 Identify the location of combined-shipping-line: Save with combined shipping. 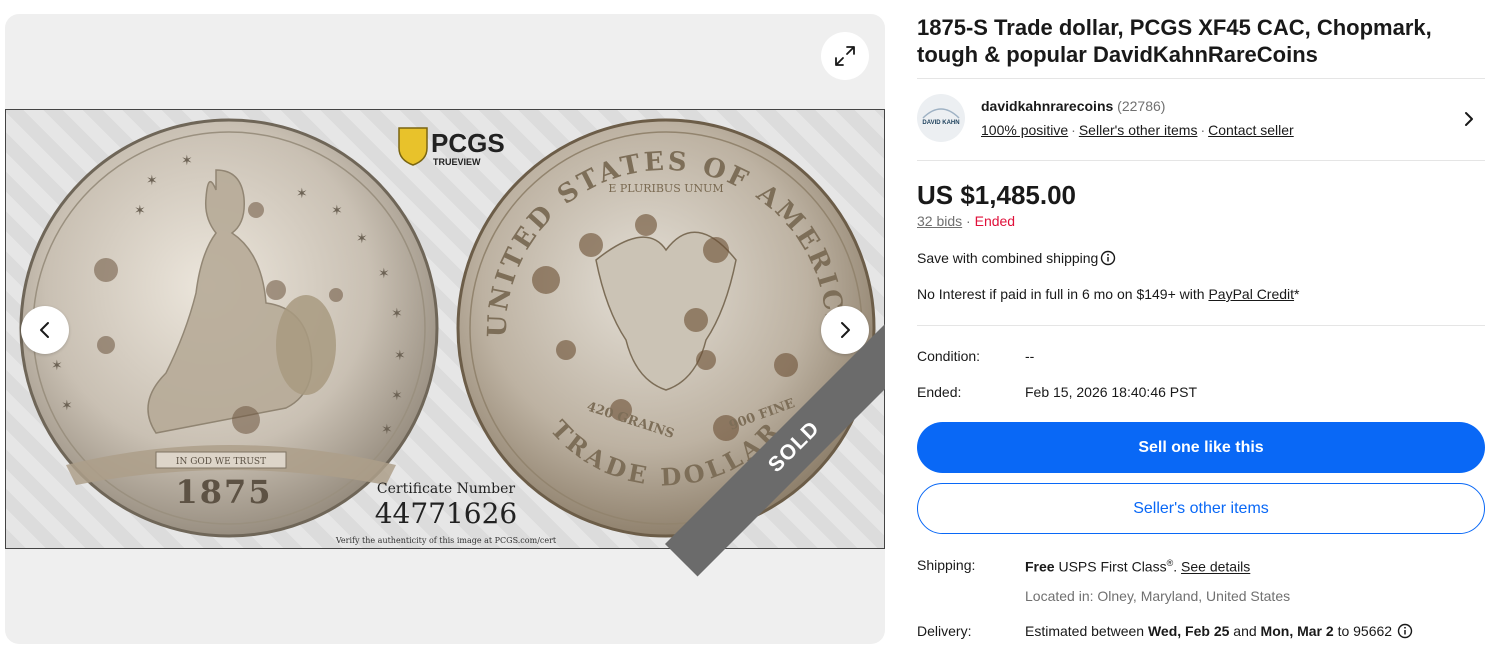
(1016, 258).